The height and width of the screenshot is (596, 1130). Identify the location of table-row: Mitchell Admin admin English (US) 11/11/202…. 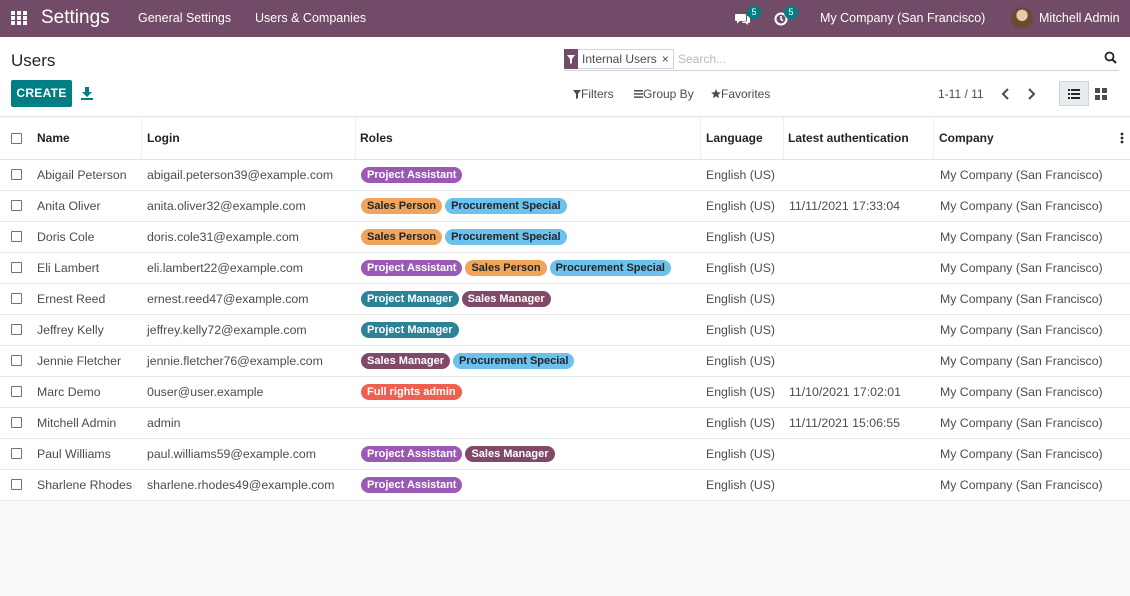
(565, 423).